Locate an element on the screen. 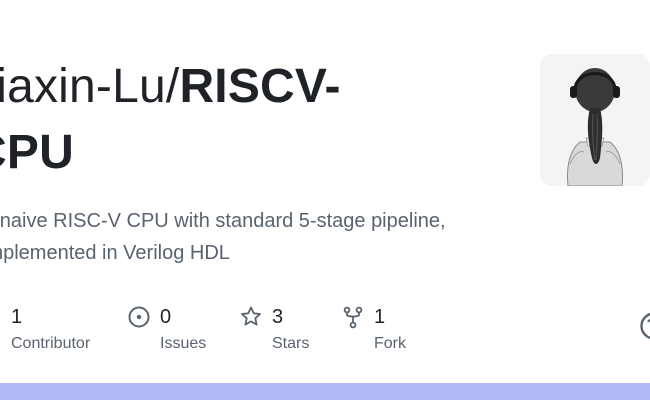  stat-contributors: 1 Contributor is located at coordinates (59, 330).